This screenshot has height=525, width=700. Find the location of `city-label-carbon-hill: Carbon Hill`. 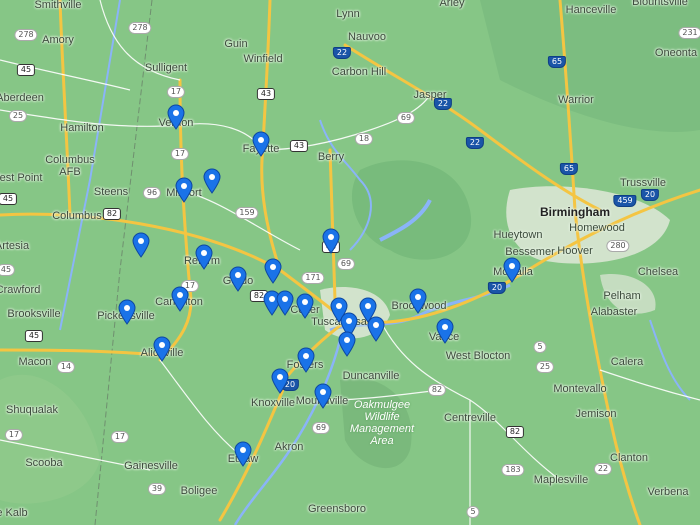

city-label-carbon-hill: Carbon Hill is located at coordinates (359, 72).